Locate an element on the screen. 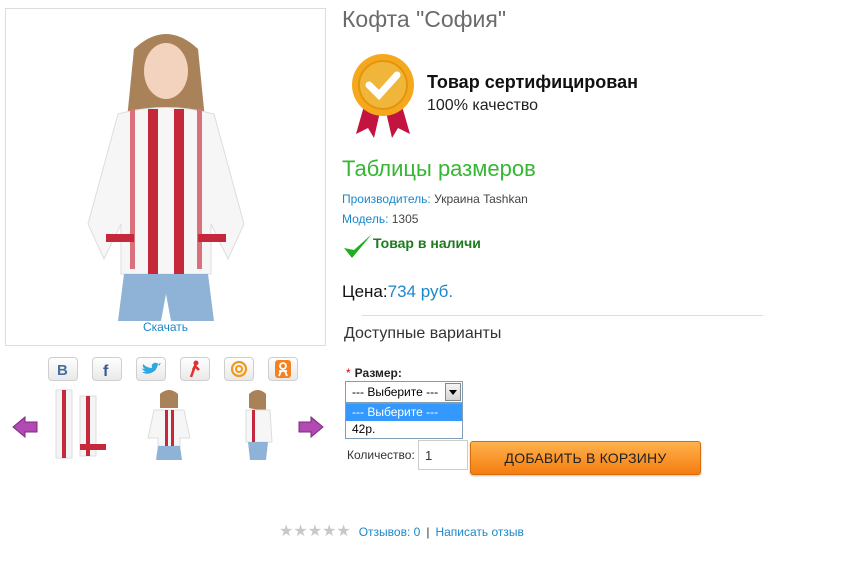 The image size is (843, 562). price-row: Цена:734 руб. is located at coordinates (397, 292).